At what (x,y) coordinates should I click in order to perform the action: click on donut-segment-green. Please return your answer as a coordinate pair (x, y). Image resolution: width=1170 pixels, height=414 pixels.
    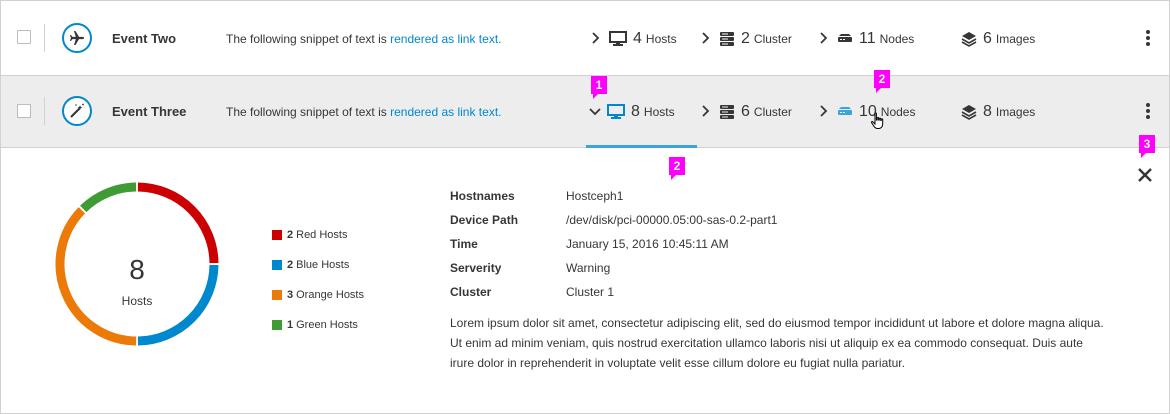
    Looking at the image, I should click on (108, 197).